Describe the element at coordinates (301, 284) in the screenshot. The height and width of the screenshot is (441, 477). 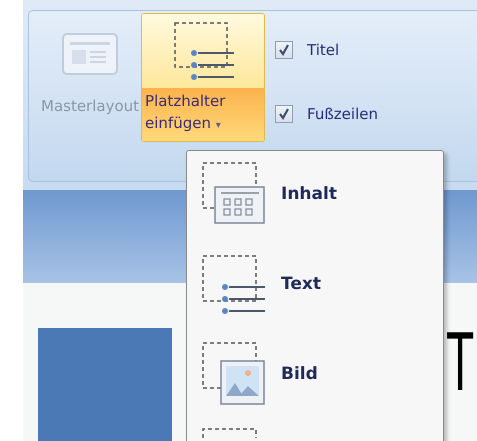
I see `menu-item: Text` at that location.